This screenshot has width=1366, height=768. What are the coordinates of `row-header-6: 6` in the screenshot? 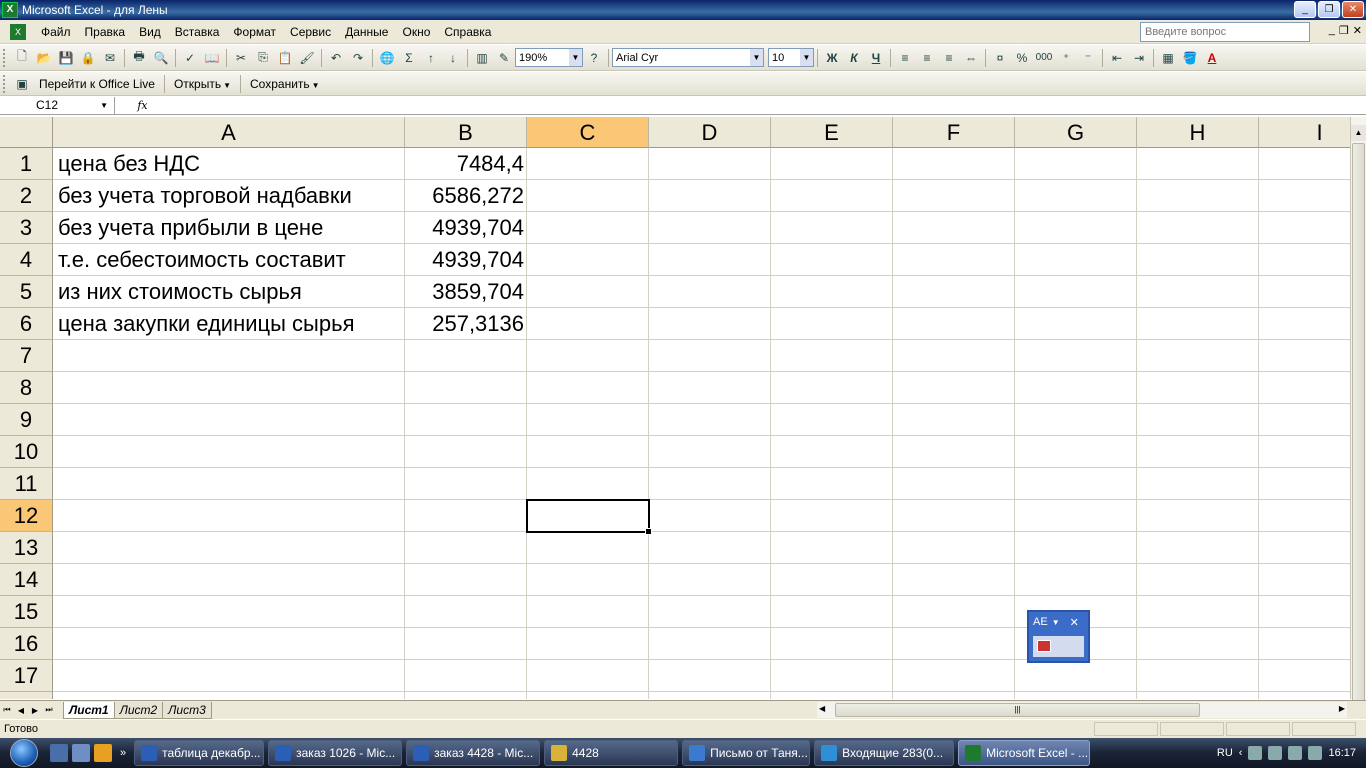 It's located at (26, 324).